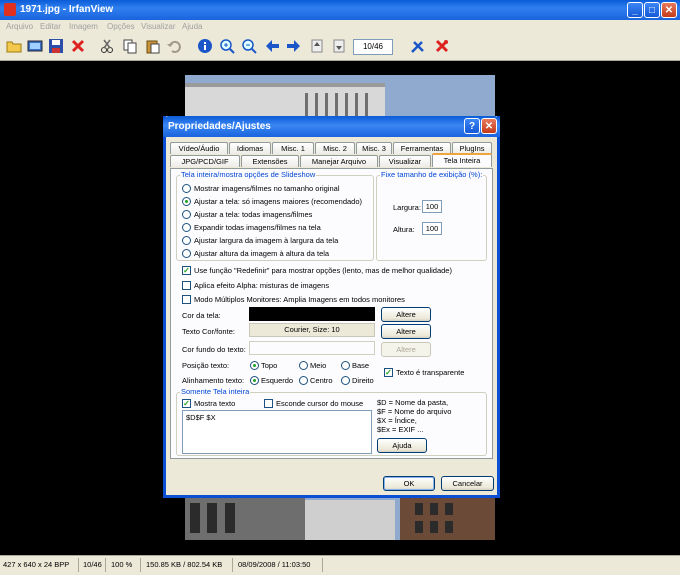 Image resolution: width=680 pixels, height=575 pixels. Describe the element at coordinates (56, 46) in the screenshot. I see `save-icon` at that location.